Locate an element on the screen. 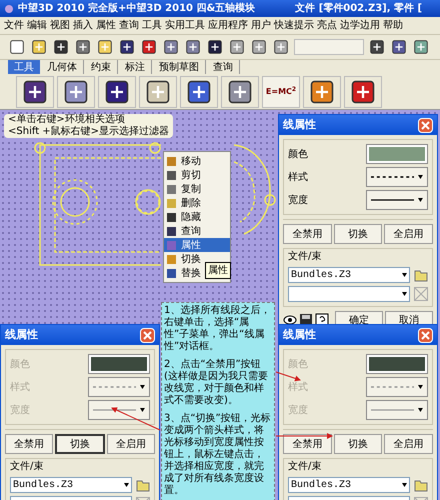  ribbon-tab: 查询 is located at coordinates (223, 67).